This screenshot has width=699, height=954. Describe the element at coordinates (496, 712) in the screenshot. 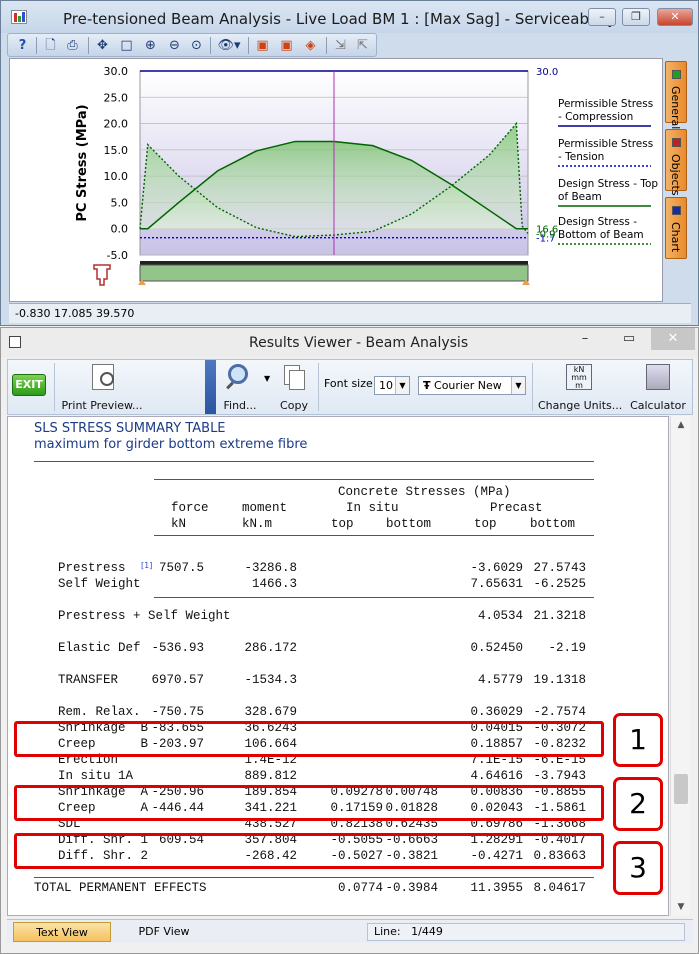

I see `row-cell-pt: 0.36029` at that location.